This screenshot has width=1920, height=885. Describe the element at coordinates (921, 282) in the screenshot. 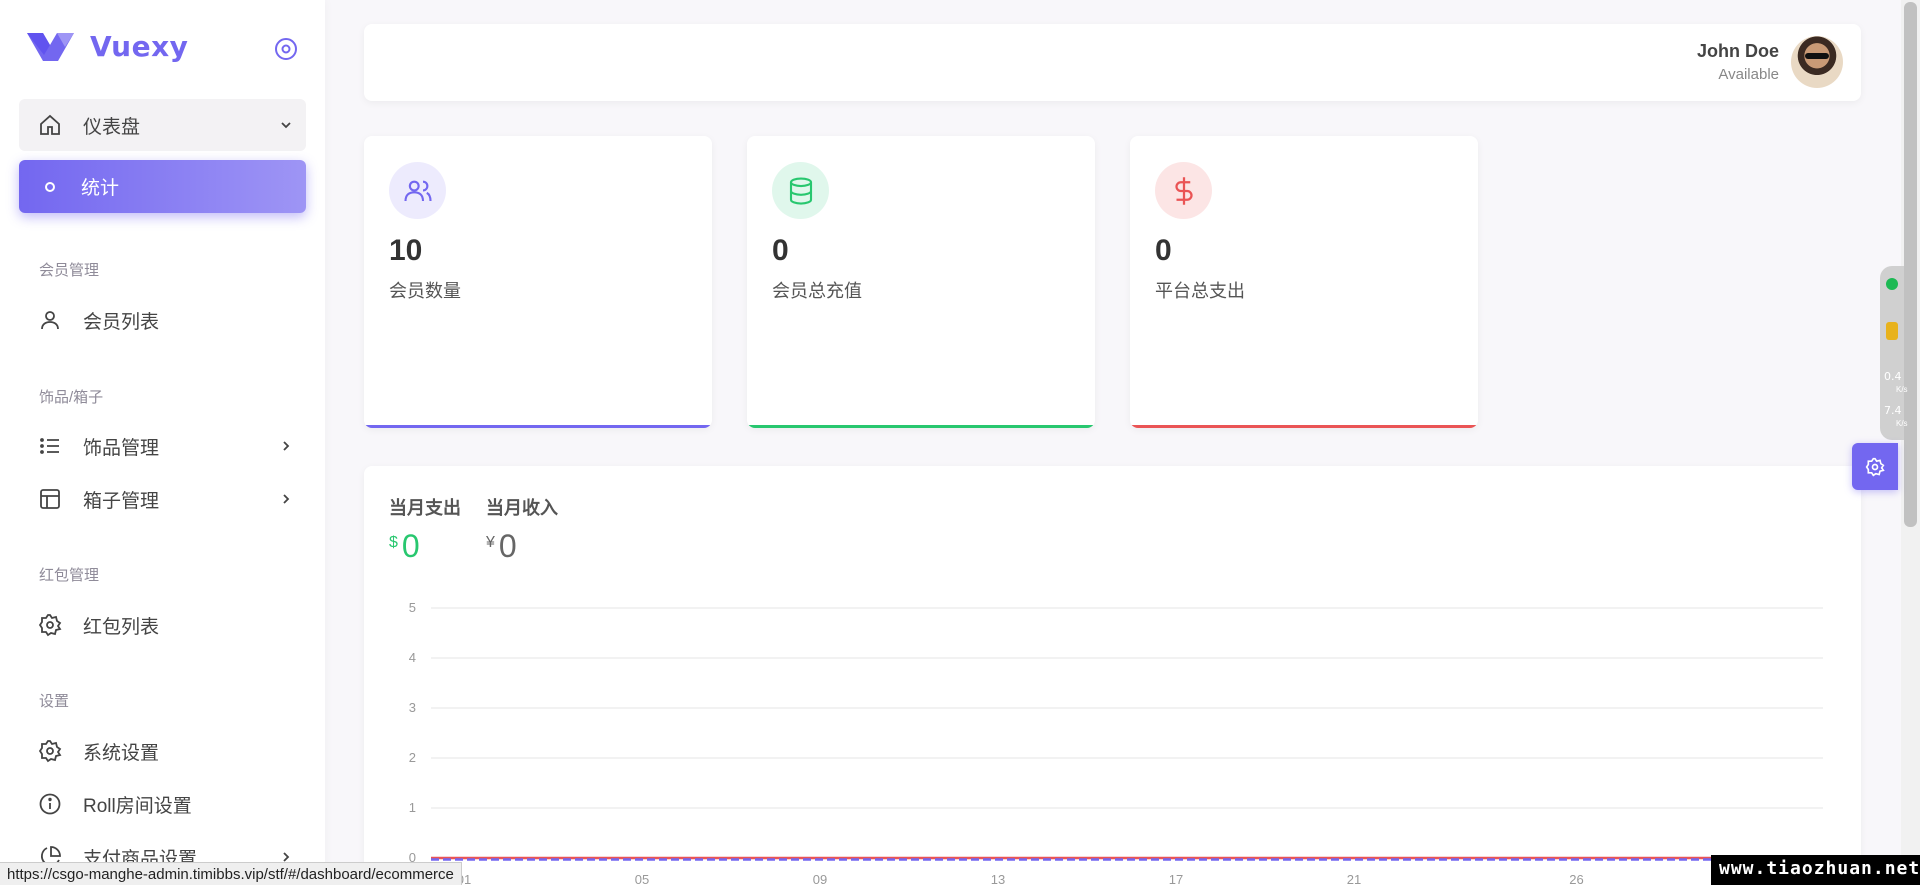

I see `stat-card-recharge: 0 会员总充值` at that location.